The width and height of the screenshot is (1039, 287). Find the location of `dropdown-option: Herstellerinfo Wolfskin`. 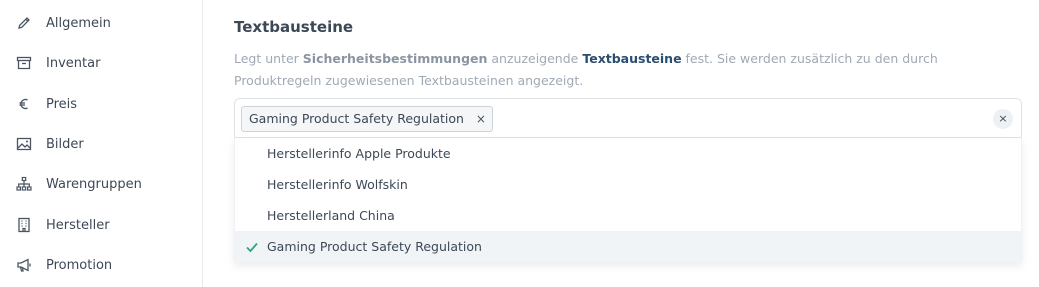

dropdown-option: Herstellerinfo Wolfskin is located at coordinates (628, 184).